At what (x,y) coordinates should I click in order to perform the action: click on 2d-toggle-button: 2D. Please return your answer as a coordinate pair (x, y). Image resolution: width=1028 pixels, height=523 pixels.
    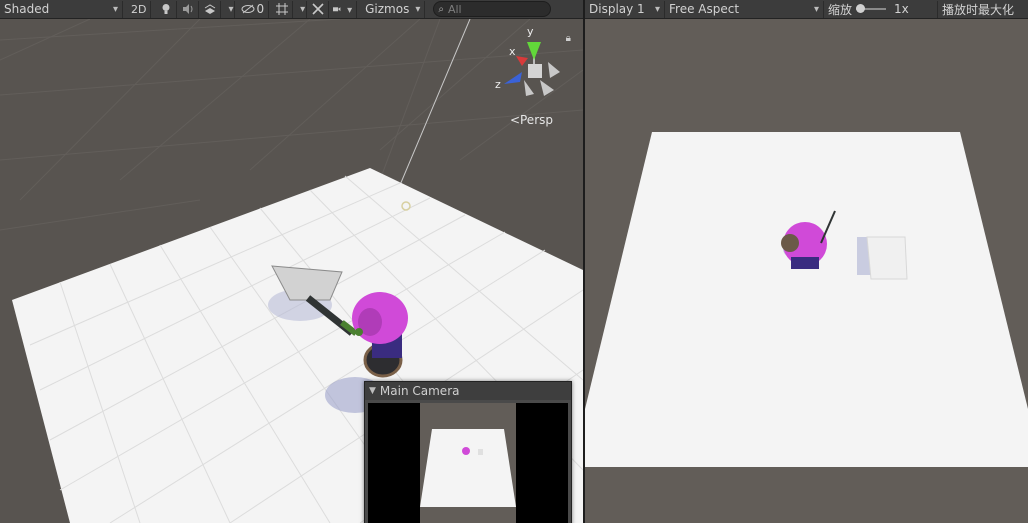
    Looking at the image, I should click on (139, 9).